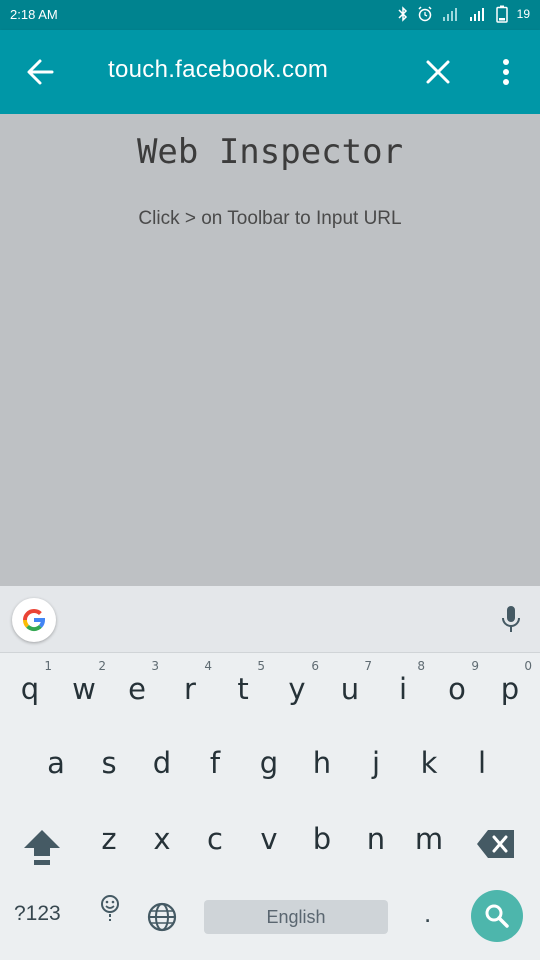  I want to click on back-button, so click(42, 72).